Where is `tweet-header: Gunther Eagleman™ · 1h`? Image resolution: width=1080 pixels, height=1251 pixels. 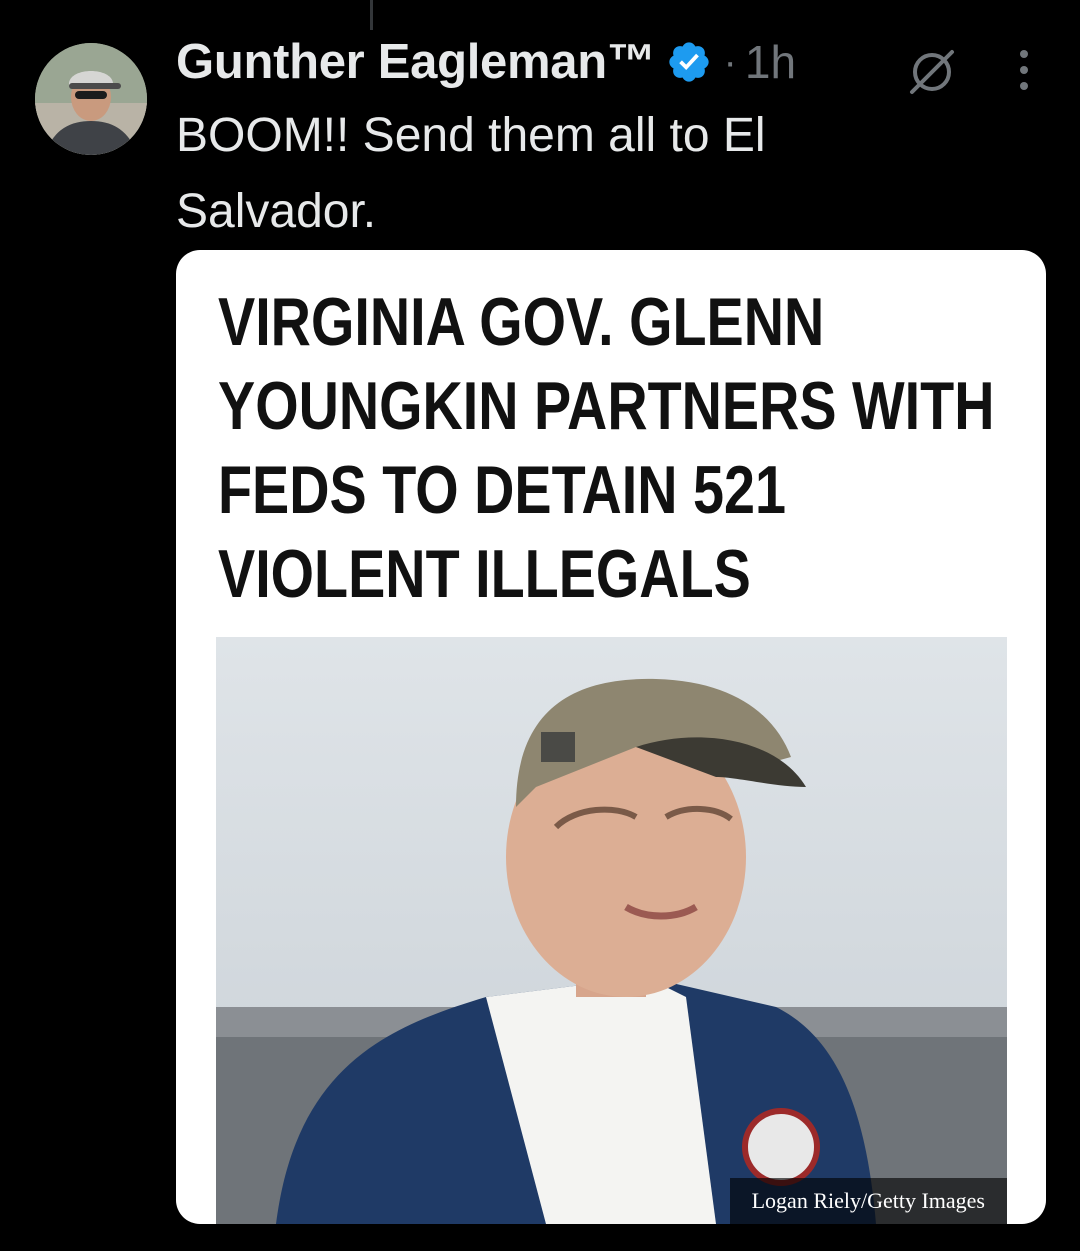
tweet-header: Gunther Eagleman™ · 1h is located at coordinates (486, 62).